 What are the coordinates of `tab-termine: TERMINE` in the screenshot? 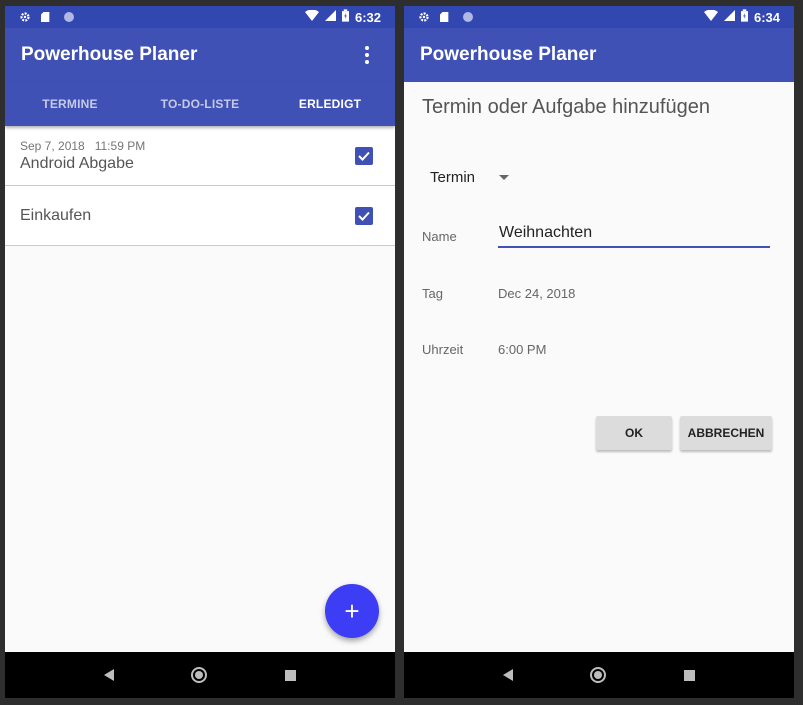 It's located at (70, 104).